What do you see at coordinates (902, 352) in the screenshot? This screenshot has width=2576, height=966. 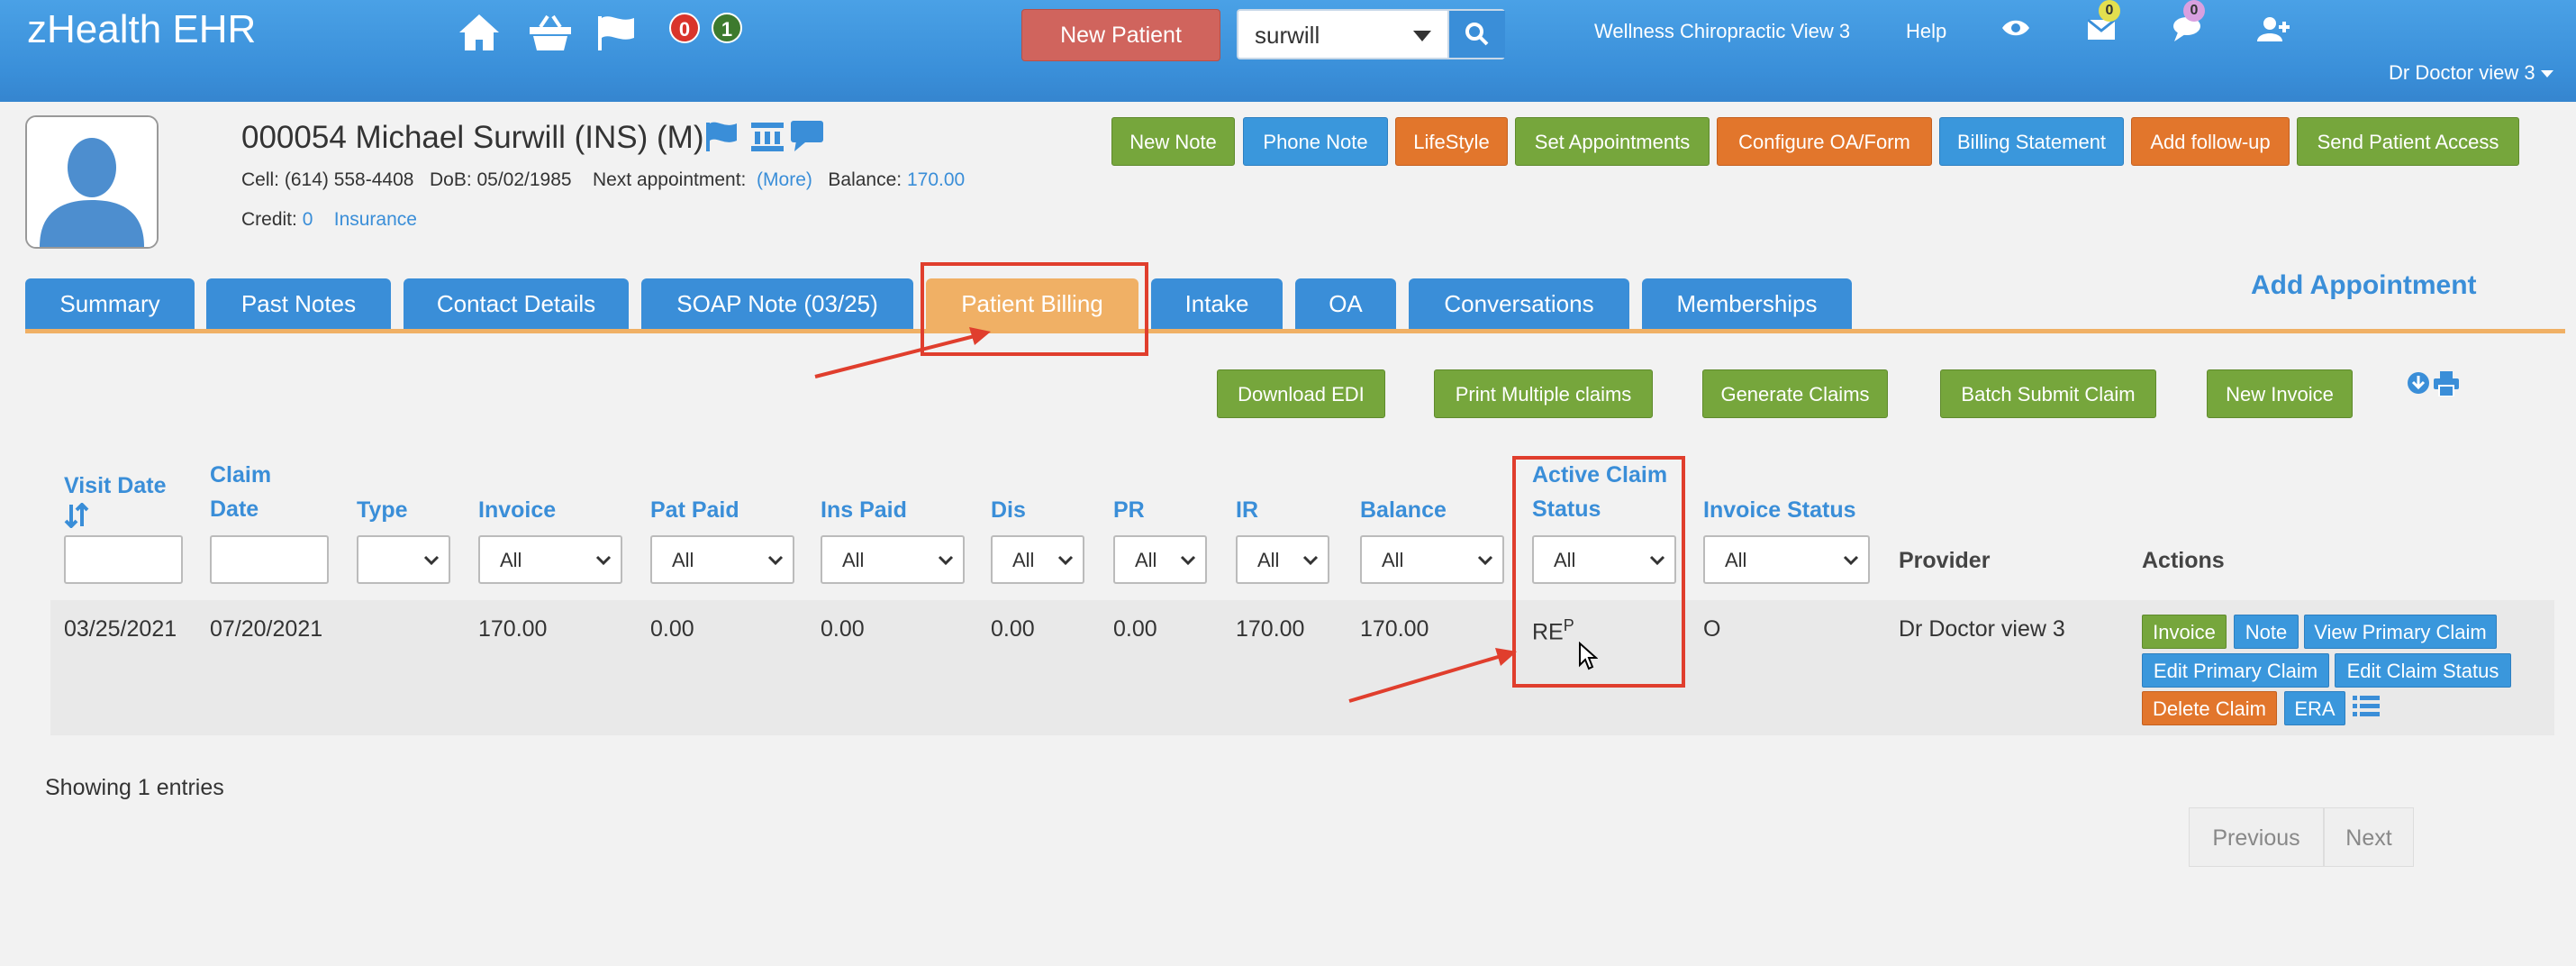 I see `arrow-to-billing-tab` at bounding box center [902, 352].